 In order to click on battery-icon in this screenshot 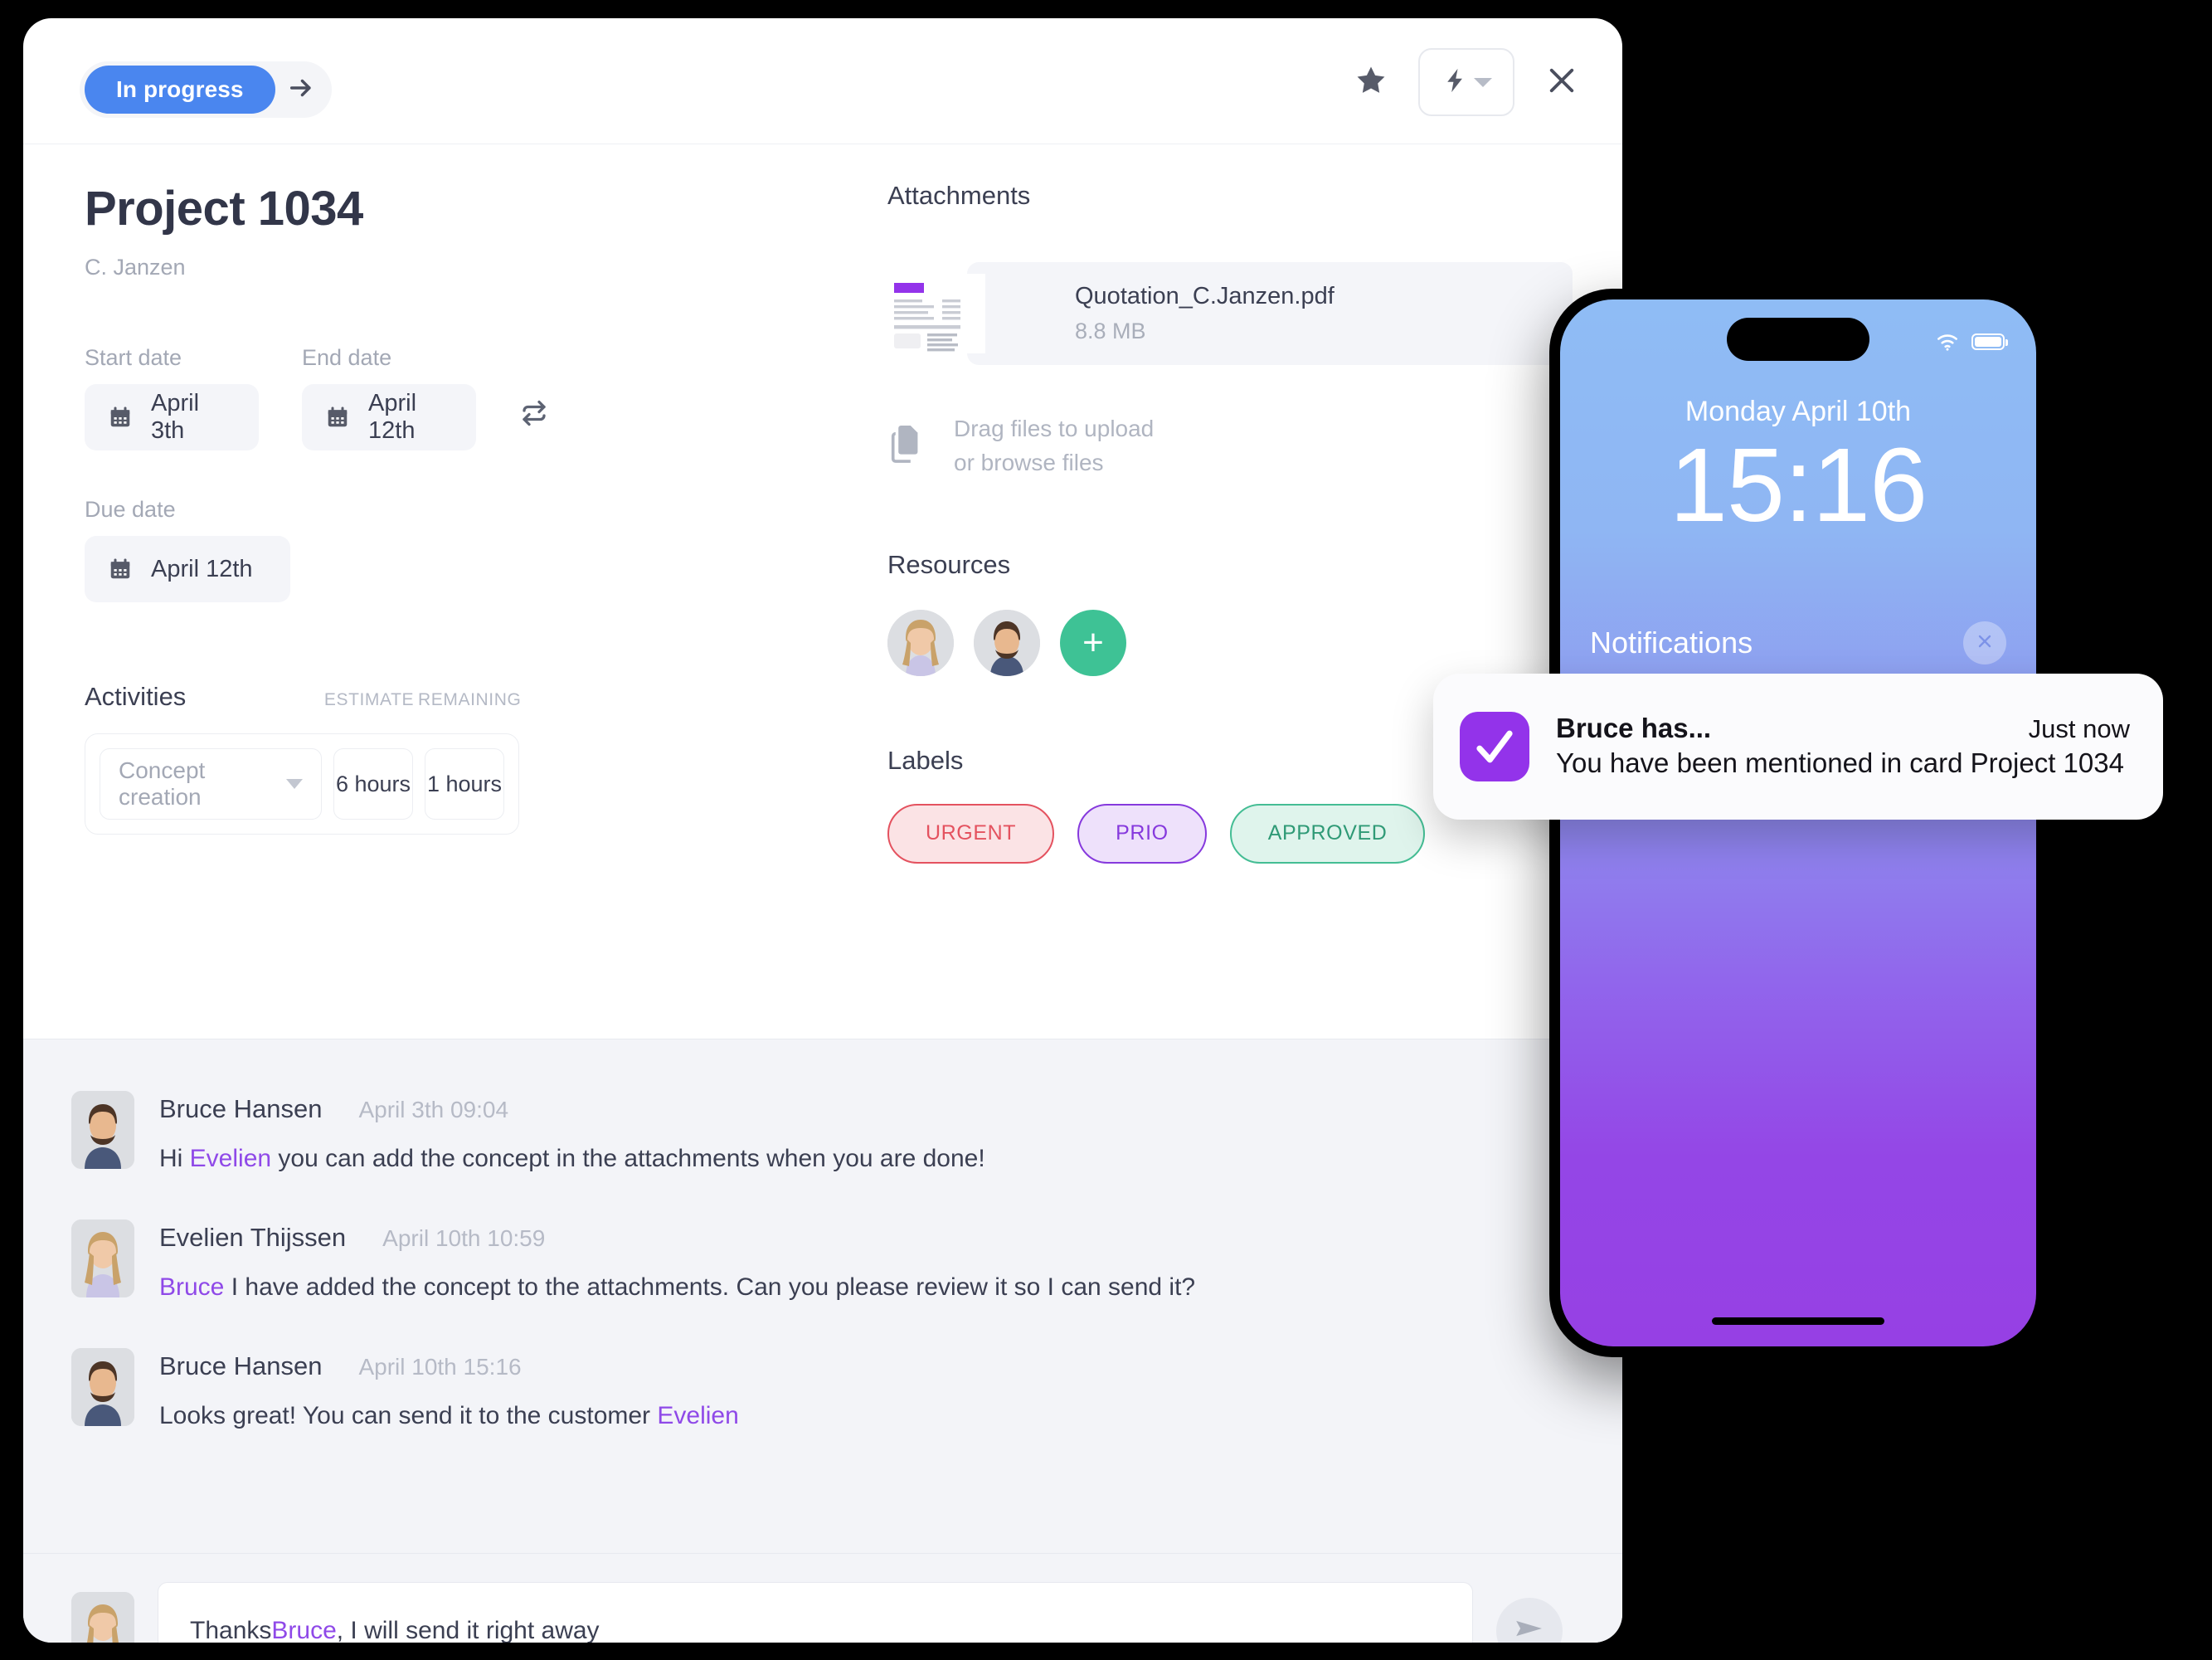, I will do `click(1989, 341)`.